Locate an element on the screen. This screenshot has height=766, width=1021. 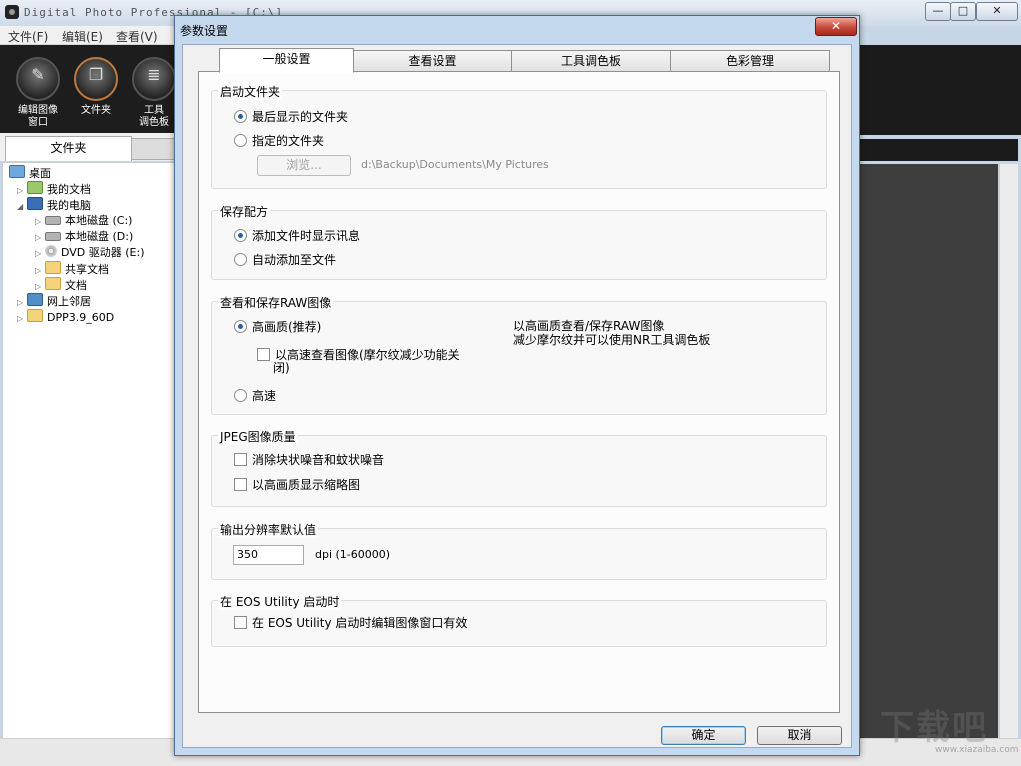
tree-item-my-documents: ▷ 我的文档 is located at coordinates (54, 189).